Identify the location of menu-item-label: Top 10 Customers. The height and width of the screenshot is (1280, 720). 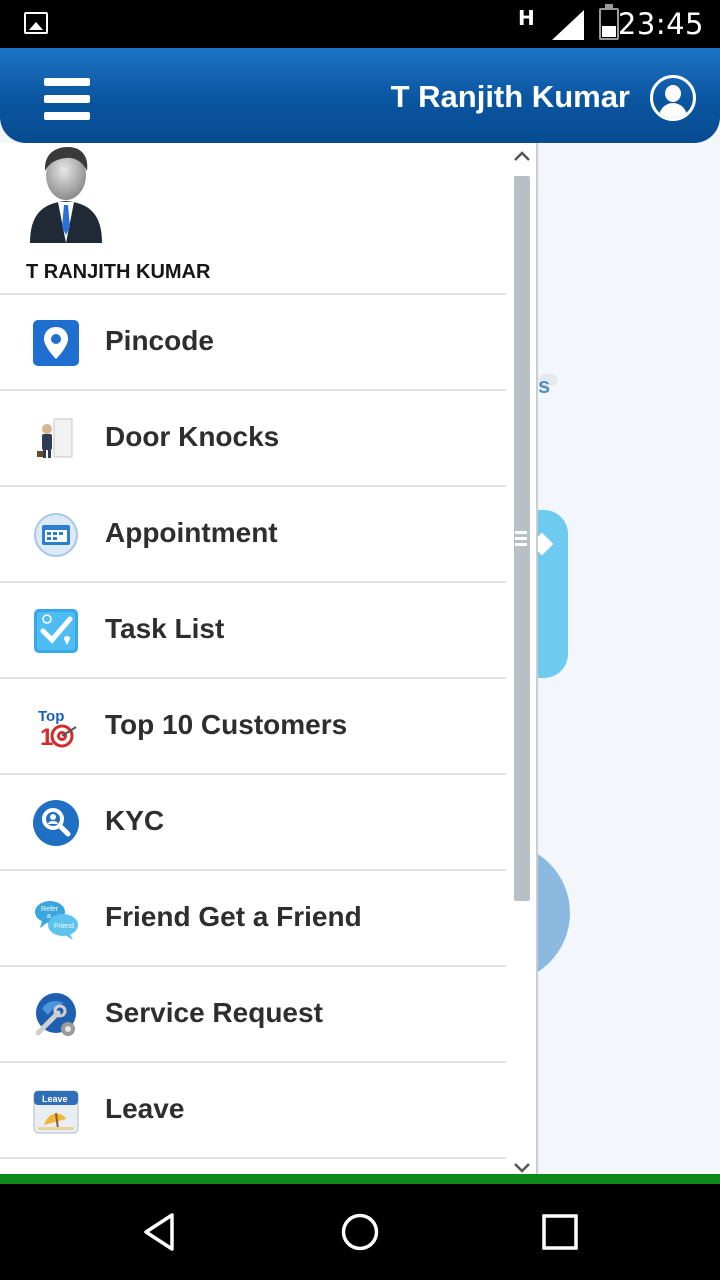
(226, 724).